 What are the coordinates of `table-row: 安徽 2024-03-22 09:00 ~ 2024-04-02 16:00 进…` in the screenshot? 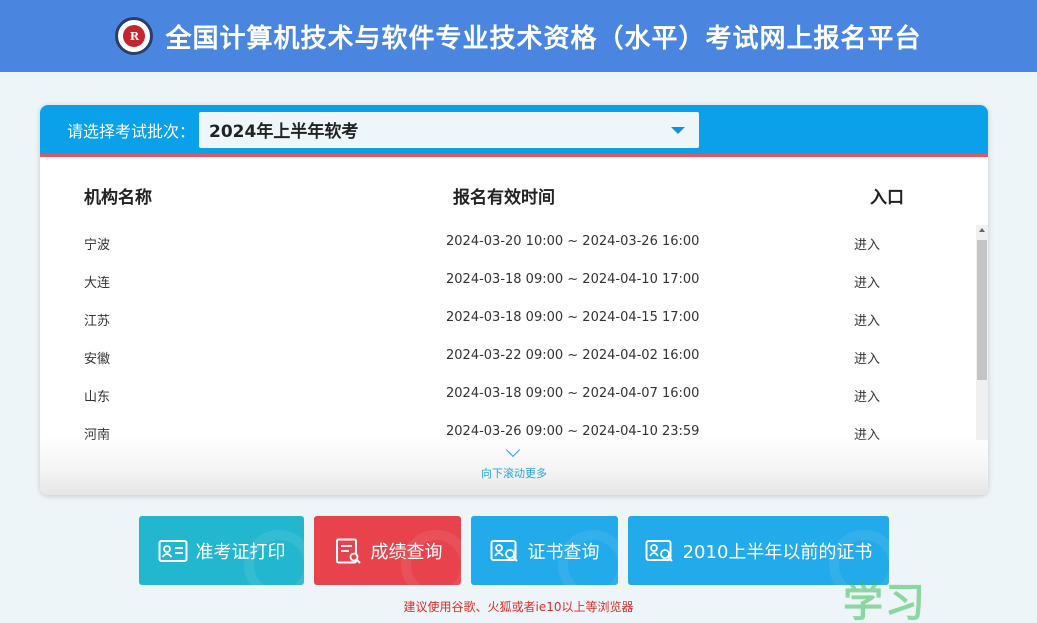 It's located at (507, 358).